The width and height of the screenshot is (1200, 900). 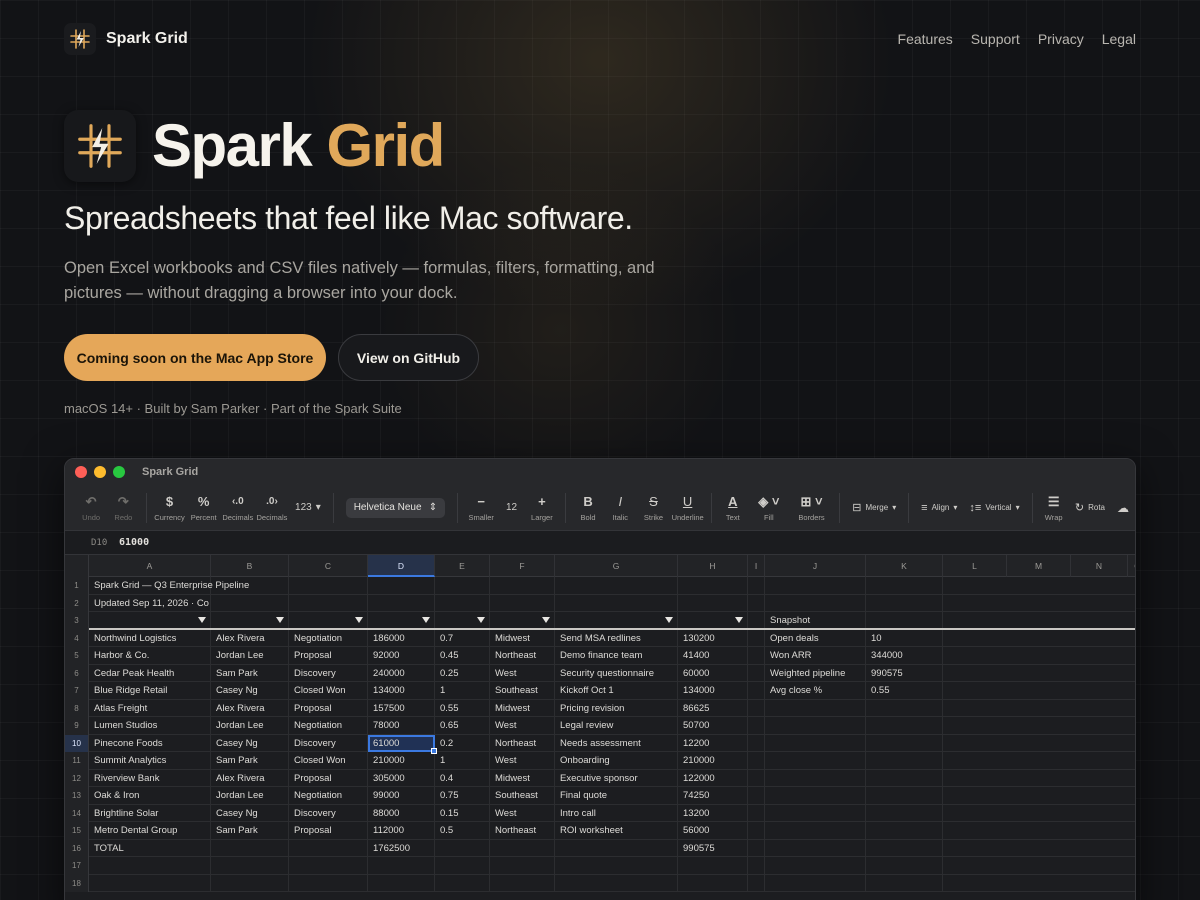 I want to click on column-header-h: H, so click(x=713, y=566).